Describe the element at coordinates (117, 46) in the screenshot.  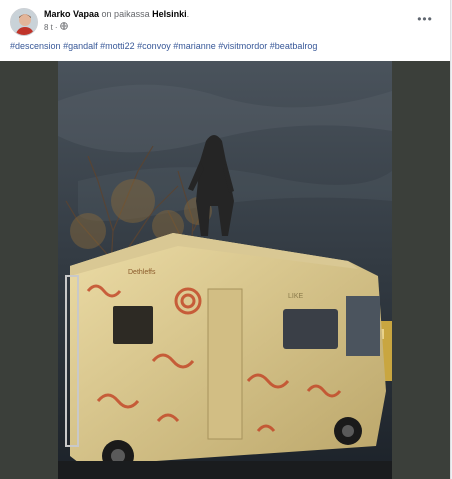
I see `hashtag-link: #motti22` at that location.